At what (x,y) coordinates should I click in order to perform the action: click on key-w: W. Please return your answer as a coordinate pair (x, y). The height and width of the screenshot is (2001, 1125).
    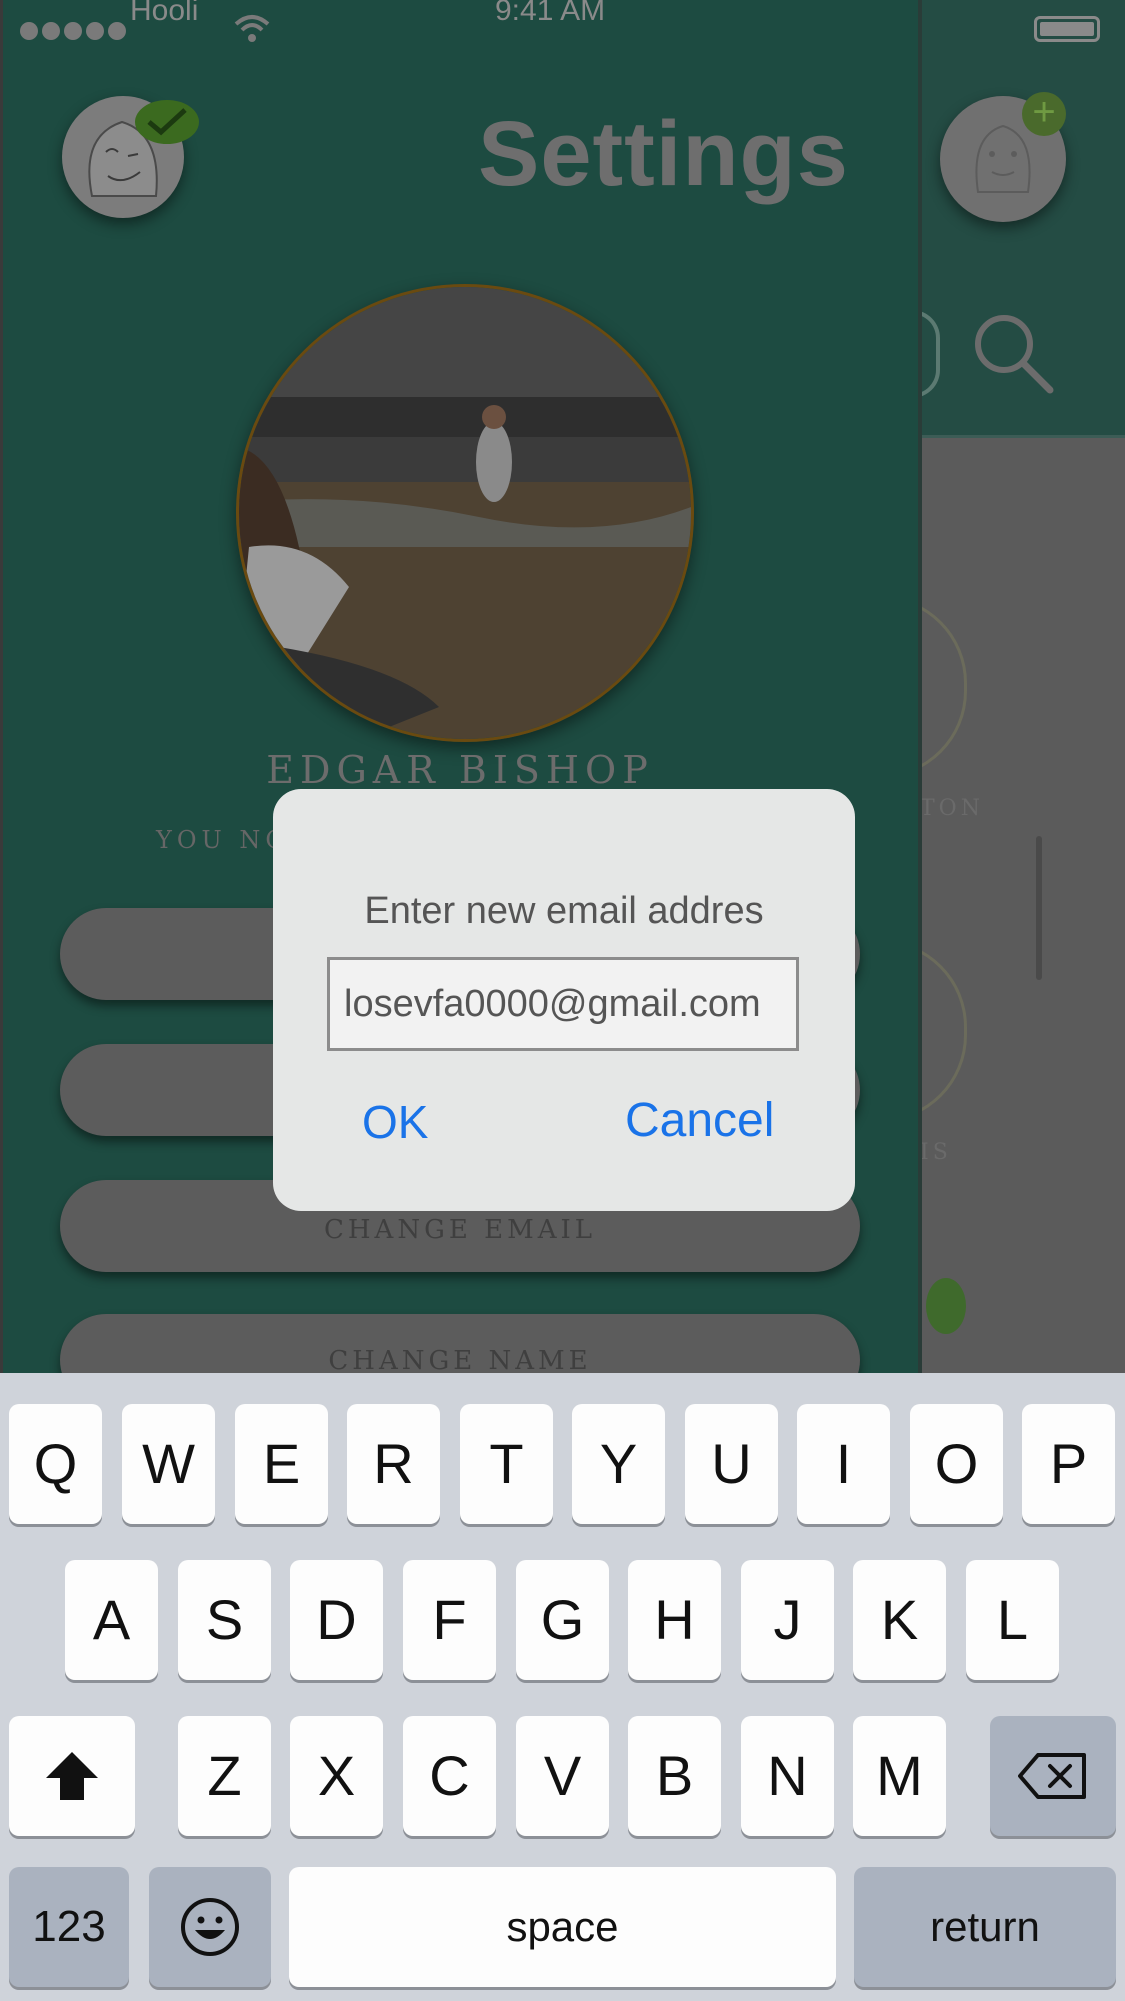
    Looking at the image, I should click on (168, 1464).